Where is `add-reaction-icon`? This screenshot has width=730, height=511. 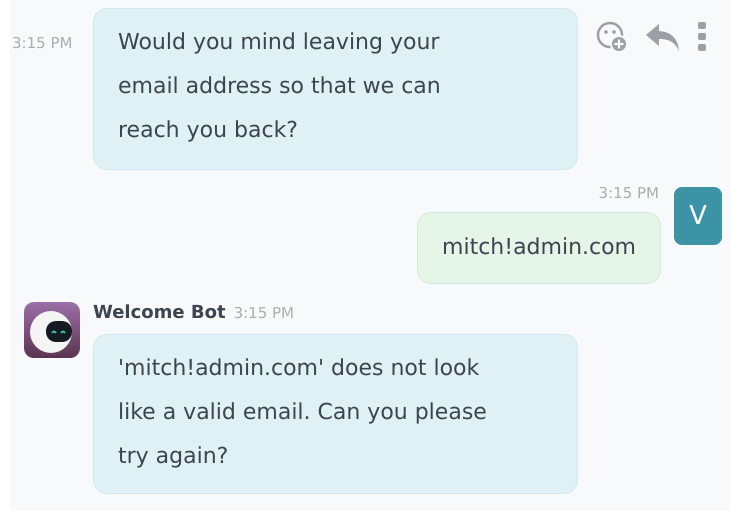
add-reaction-icon is located at coordinates (612, 37).